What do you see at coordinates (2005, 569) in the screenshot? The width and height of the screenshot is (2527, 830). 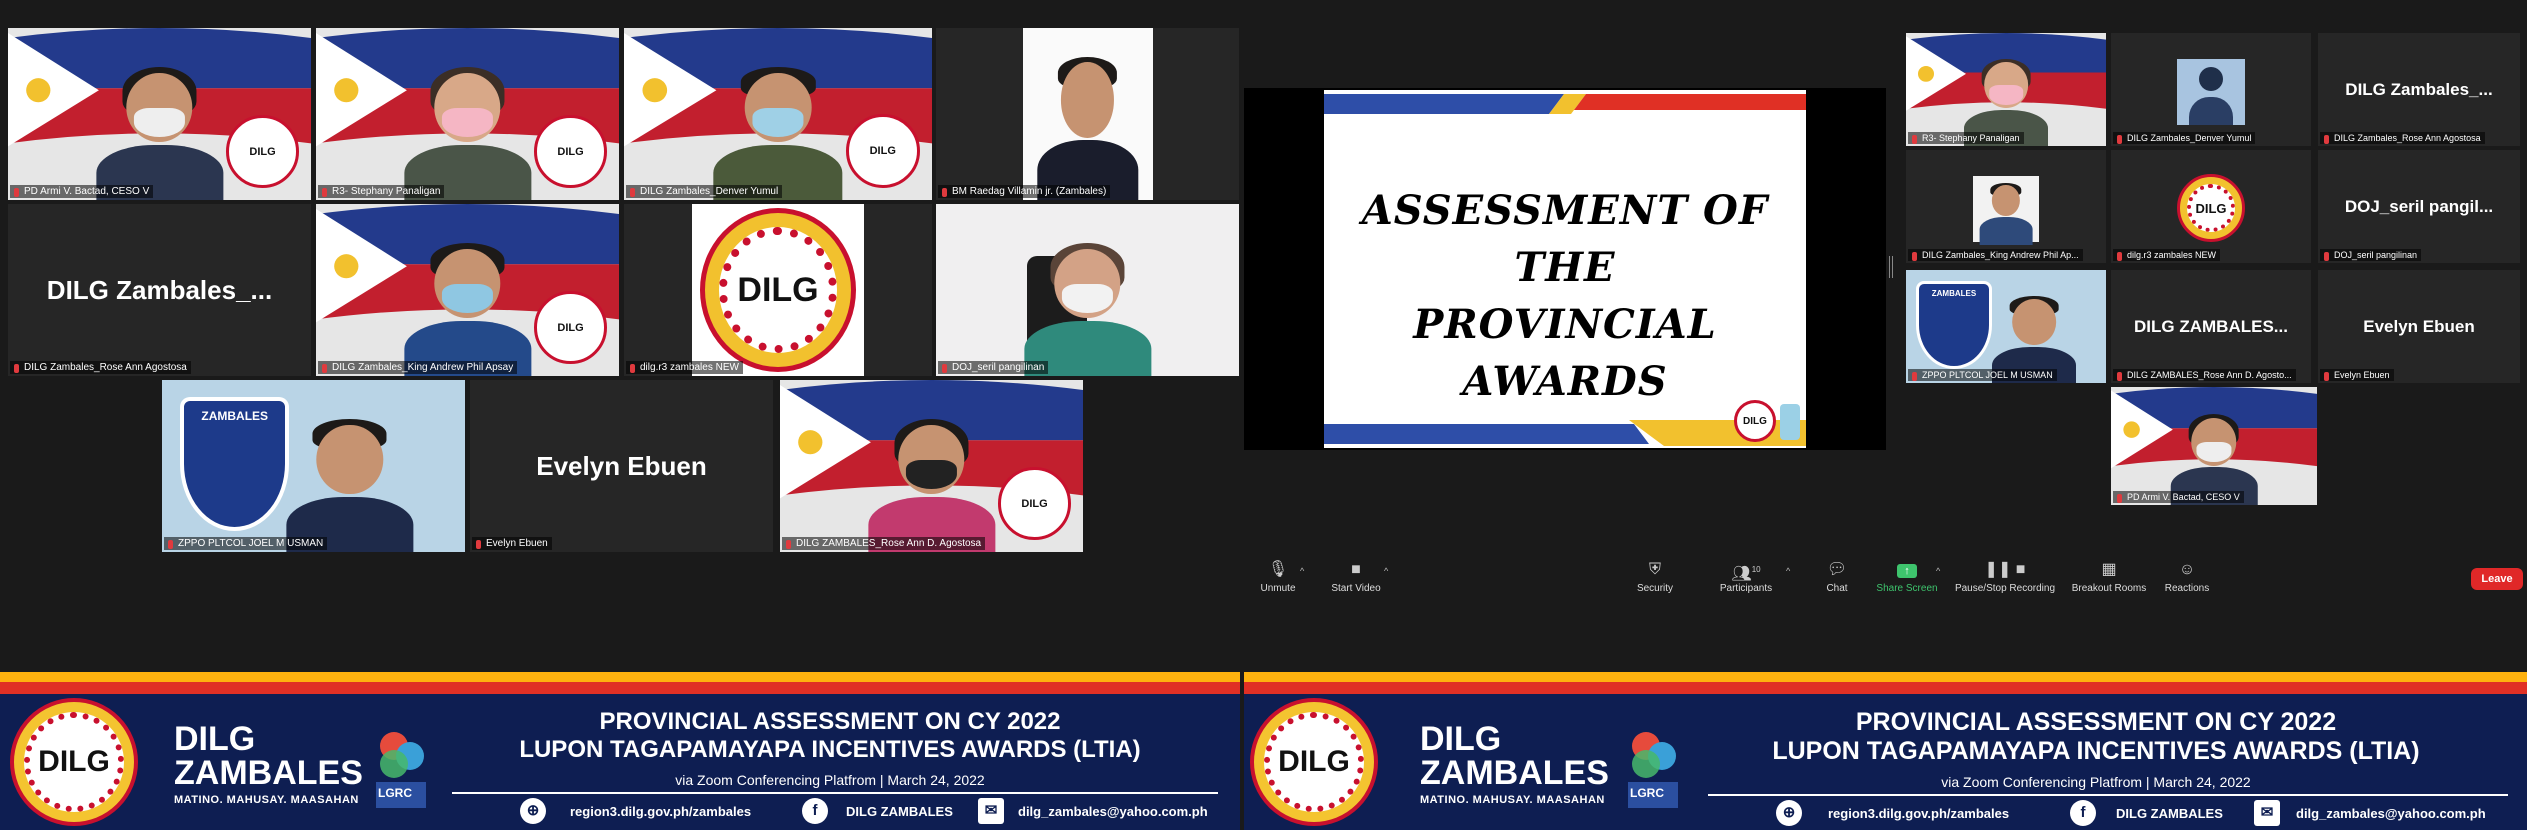 I see `pause-stop-icon: ❚❚ ■` at bounding box center [2005, 569].